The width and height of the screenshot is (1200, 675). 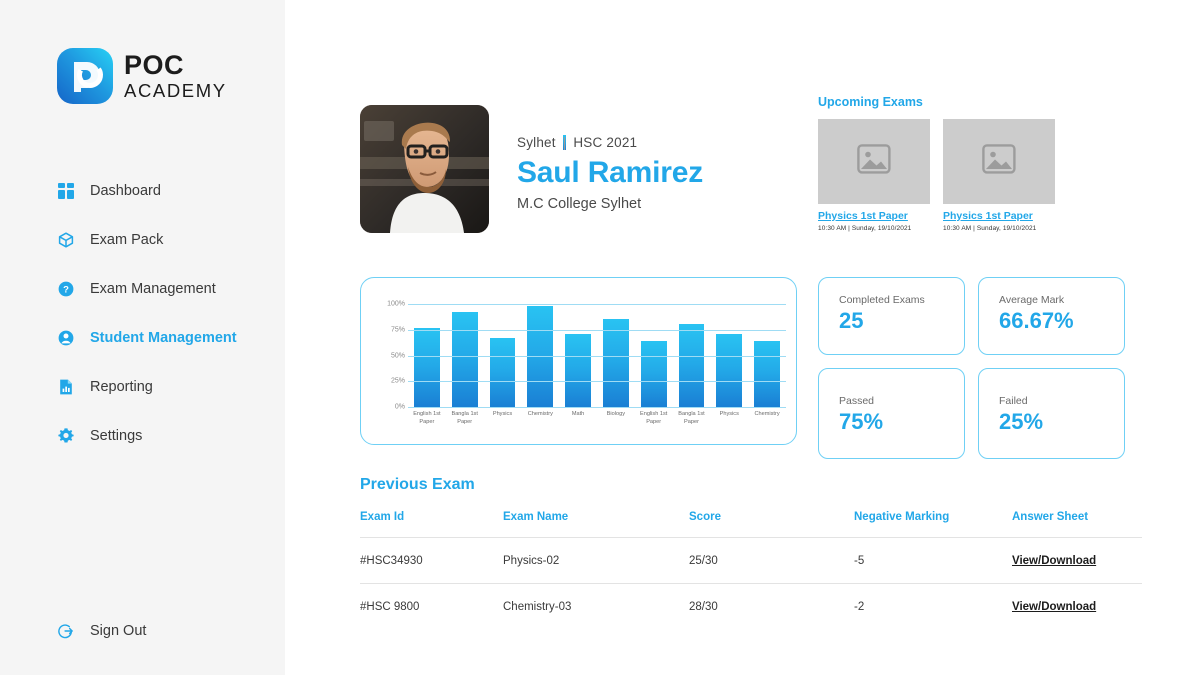 What do you see at coordinates (1021, 421) in the screenshot?
I see `stat-value: 25%` at bounding box center [1021, 421].